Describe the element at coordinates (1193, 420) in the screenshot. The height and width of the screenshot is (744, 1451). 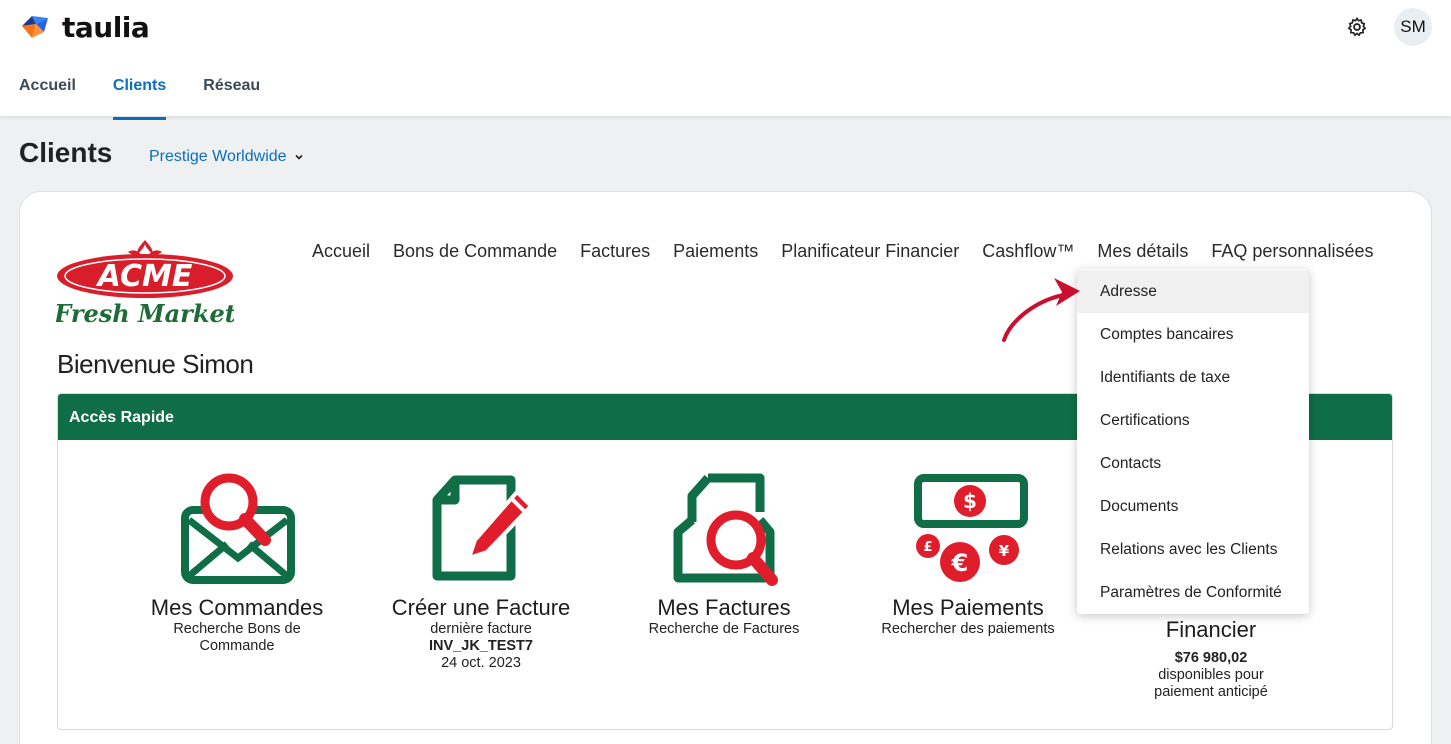
I see `menu-item-certifications: Certifications` at that location.